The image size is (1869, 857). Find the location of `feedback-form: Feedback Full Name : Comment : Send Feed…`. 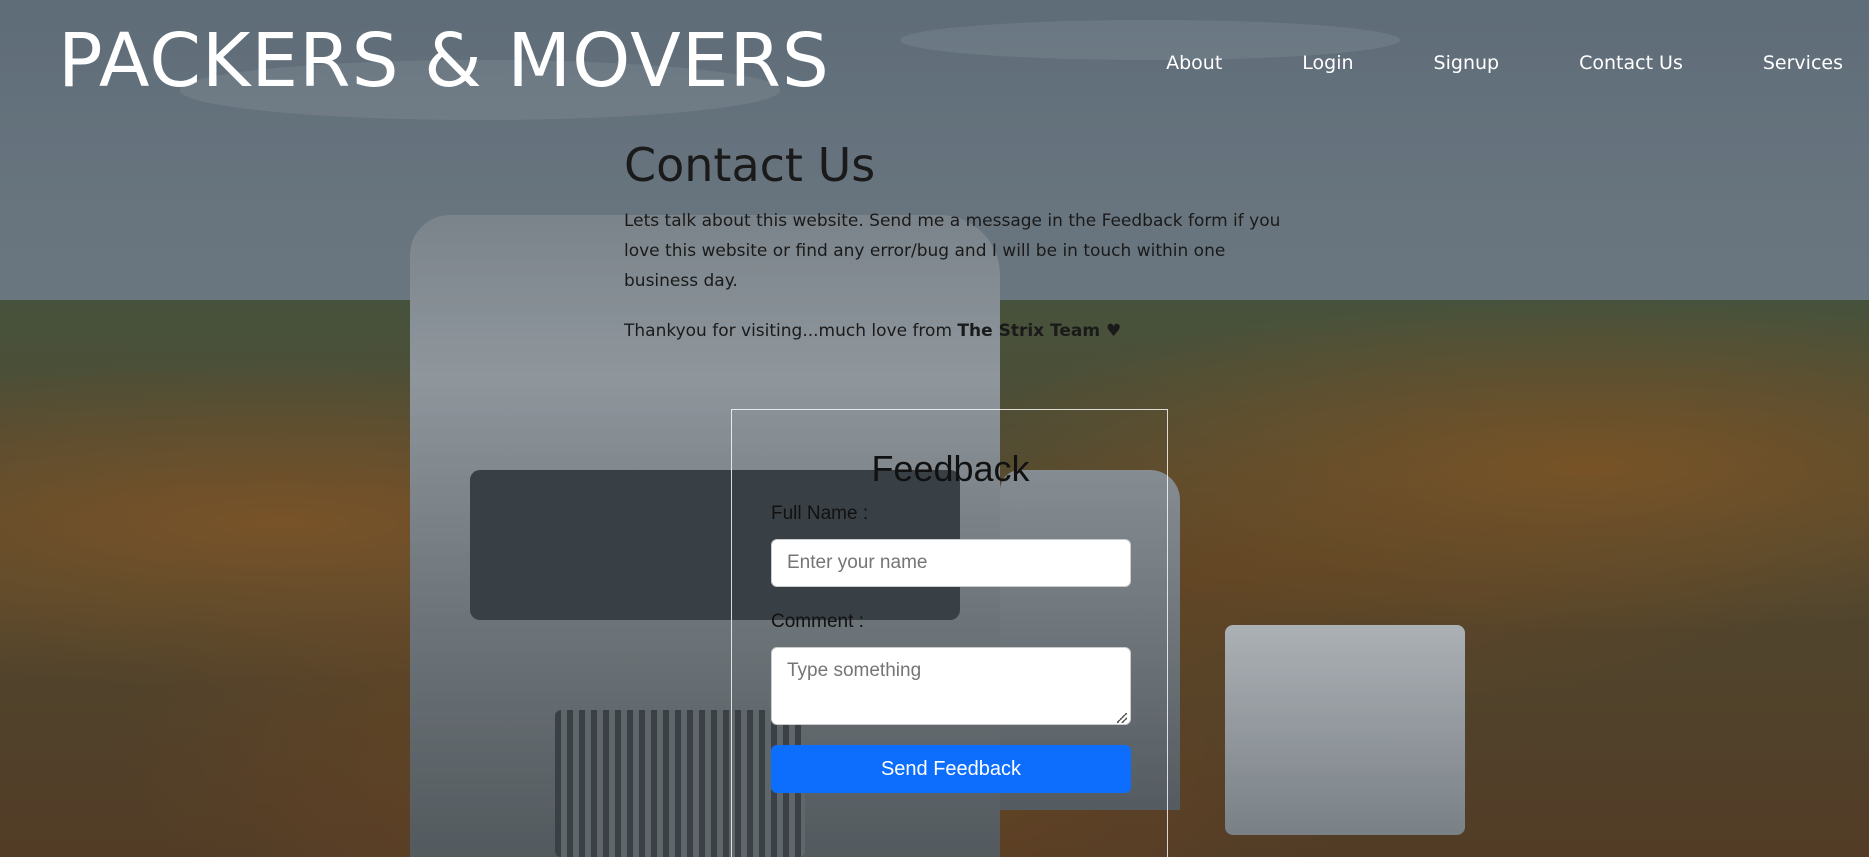

feedback-form: Feedback Full Name : Comment : Send Feed… is located at coordinates (949, 633).